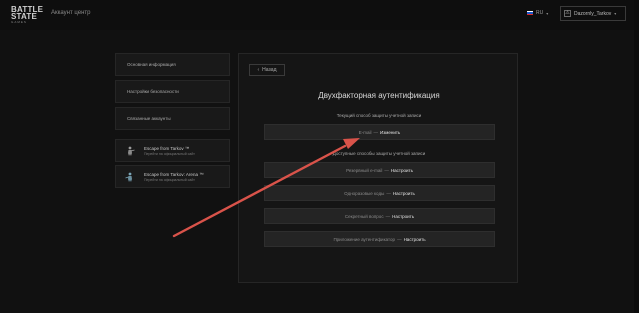 This screenshot has width=639, height=313. What do you see at coordinates (266, 188) in the screenshot?
I see `annotation-arrow-icon` at bounding box center [266, 188].